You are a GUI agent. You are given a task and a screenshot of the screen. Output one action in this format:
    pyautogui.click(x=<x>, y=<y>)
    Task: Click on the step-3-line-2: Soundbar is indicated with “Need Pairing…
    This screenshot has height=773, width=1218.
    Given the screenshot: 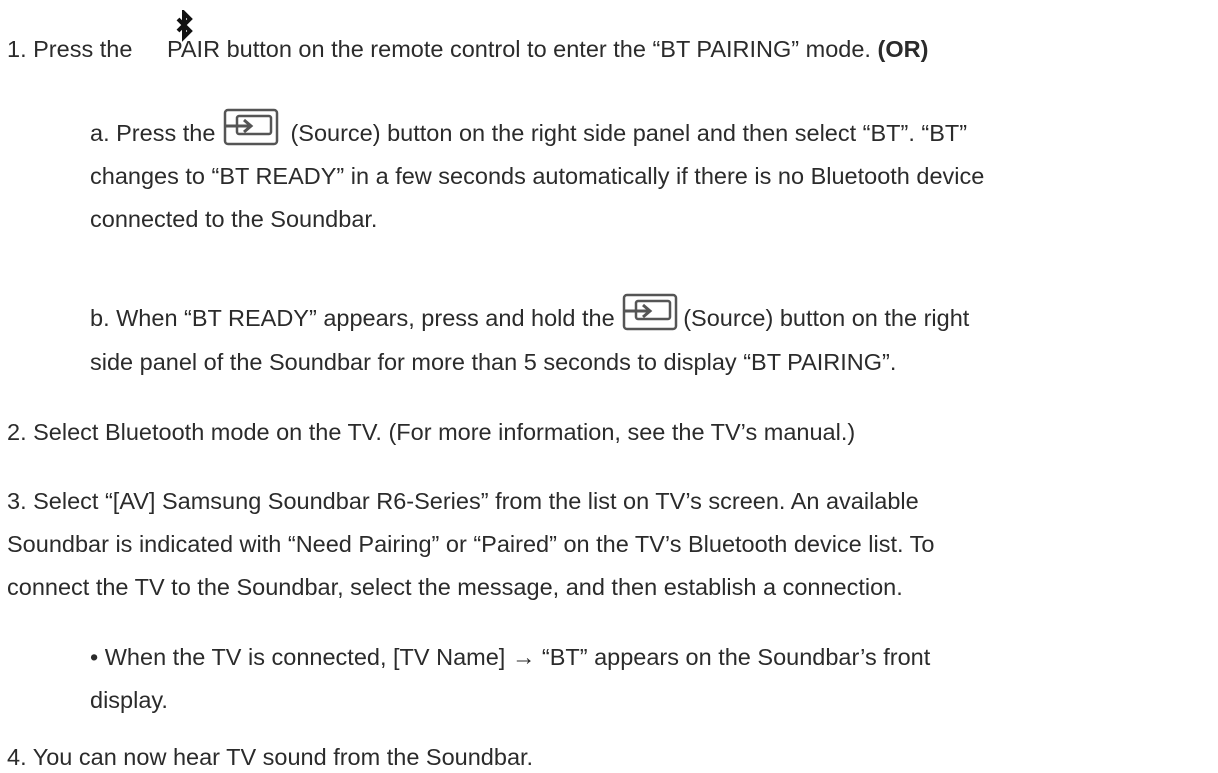 What is the action you would take?
    pyautogui.click(x=471, y=544)
    